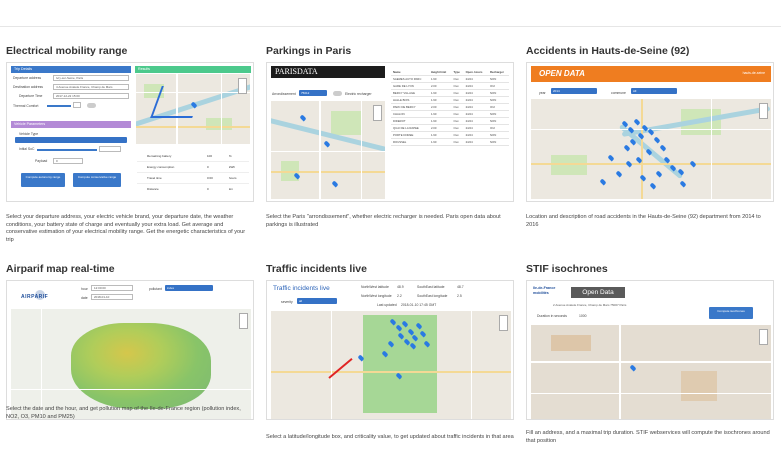  I want to click on comfort-toggle, so click(91, 105).